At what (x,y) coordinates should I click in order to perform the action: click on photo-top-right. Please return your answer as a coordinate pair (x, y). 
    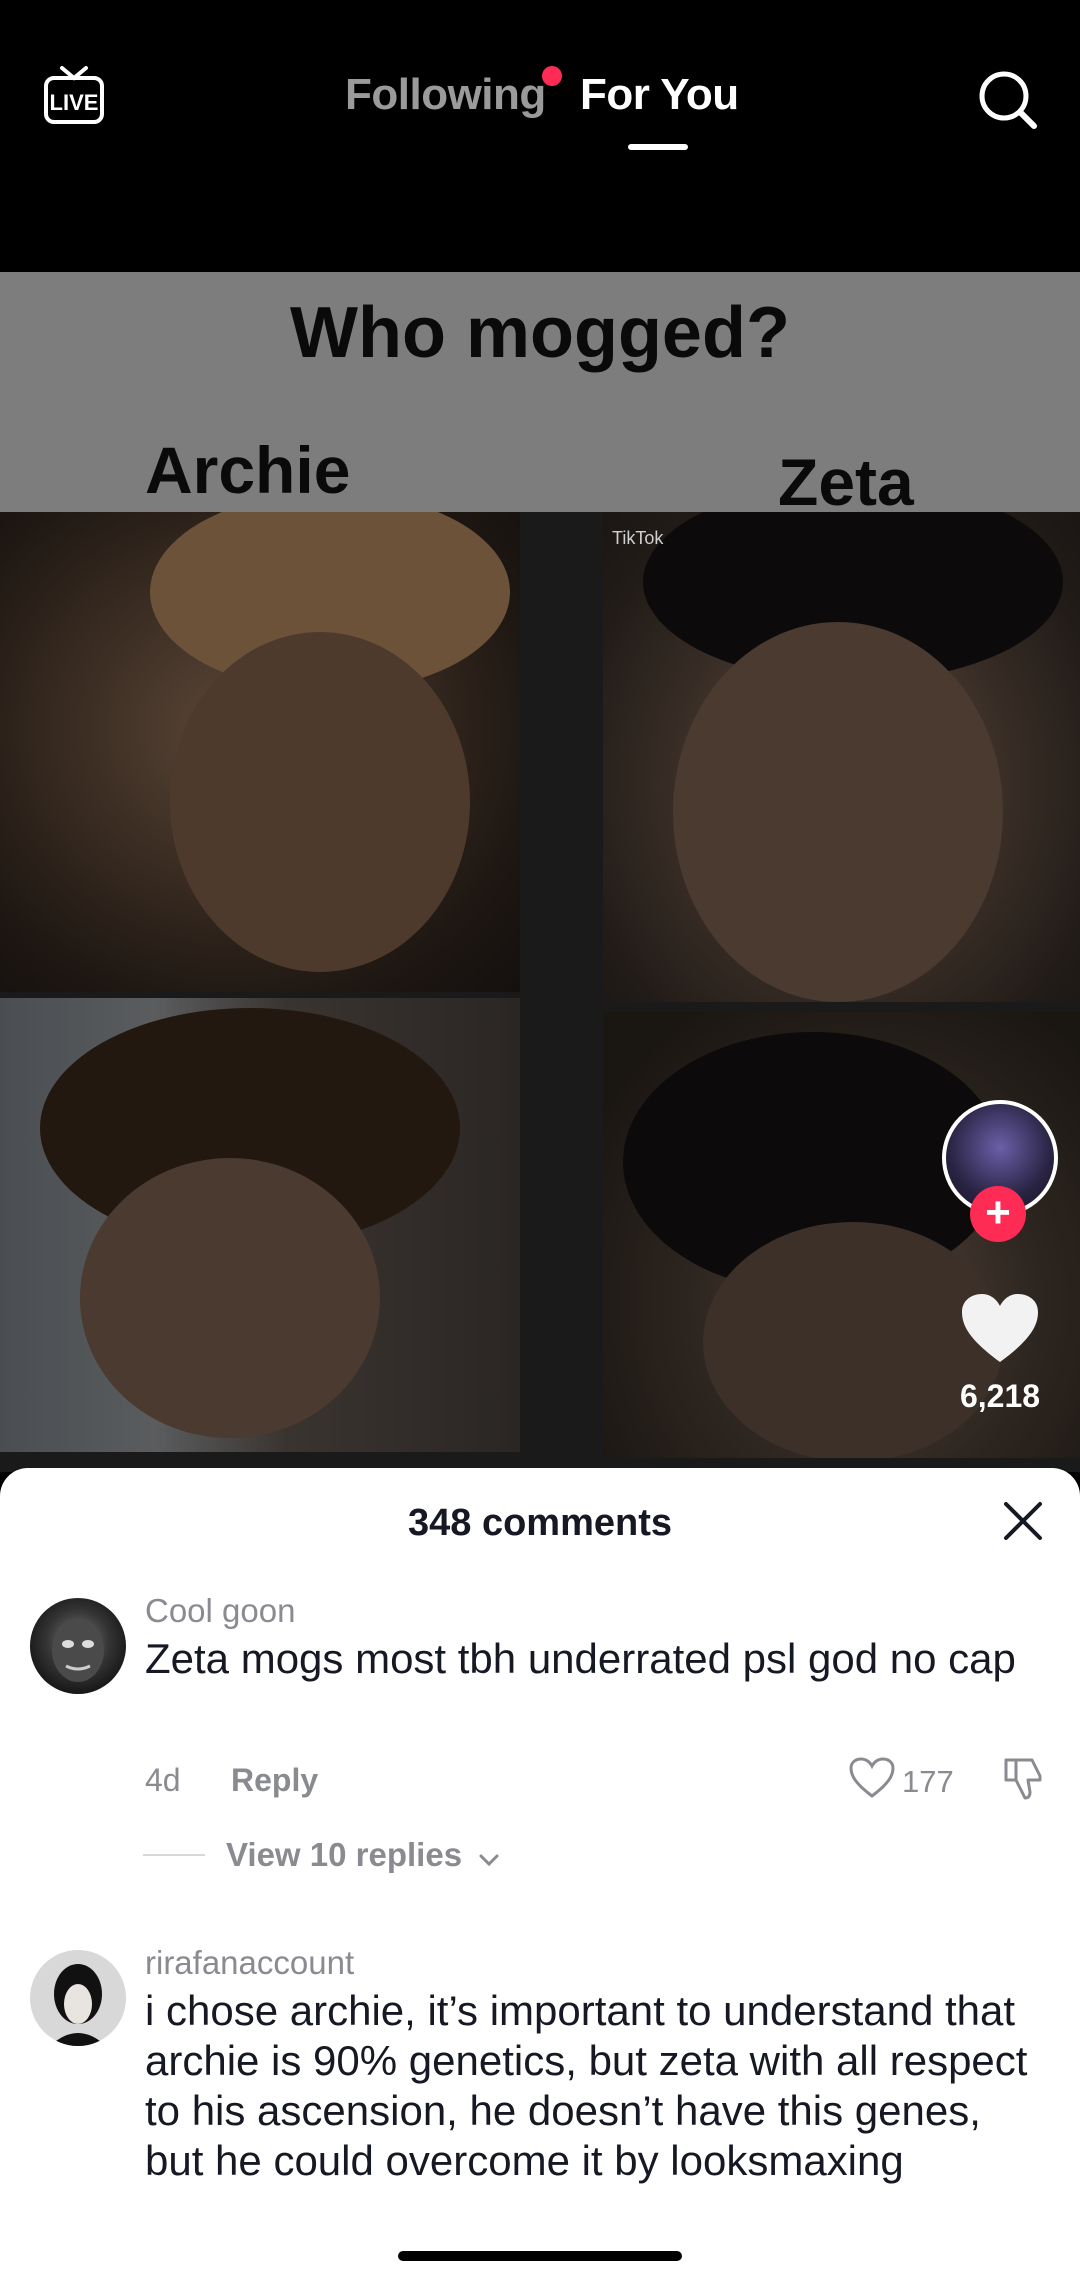
    Looking at the image, I should click on (841, 757).